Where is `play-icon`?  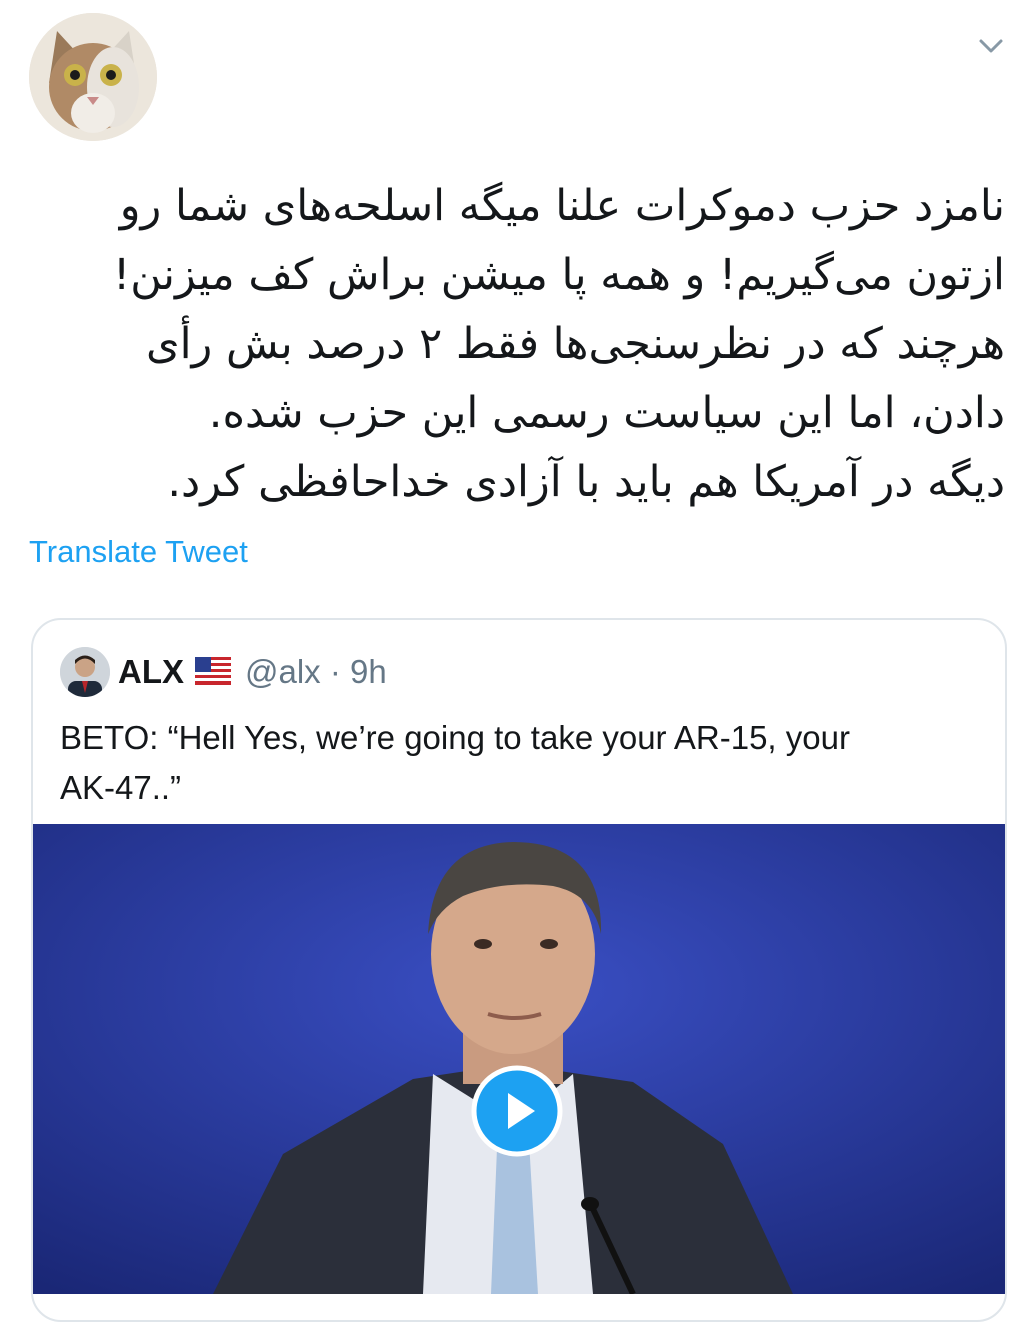
play-icon is located at coordinates (517, 1111).